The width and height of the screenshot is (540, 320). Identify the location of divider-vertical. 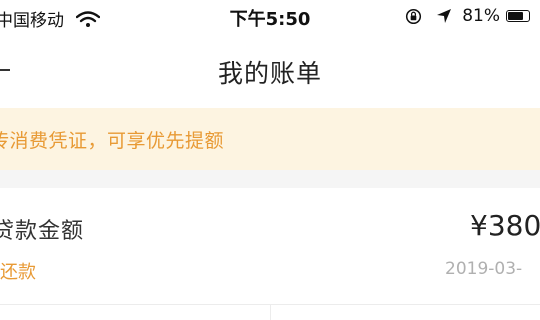
(270, 312).